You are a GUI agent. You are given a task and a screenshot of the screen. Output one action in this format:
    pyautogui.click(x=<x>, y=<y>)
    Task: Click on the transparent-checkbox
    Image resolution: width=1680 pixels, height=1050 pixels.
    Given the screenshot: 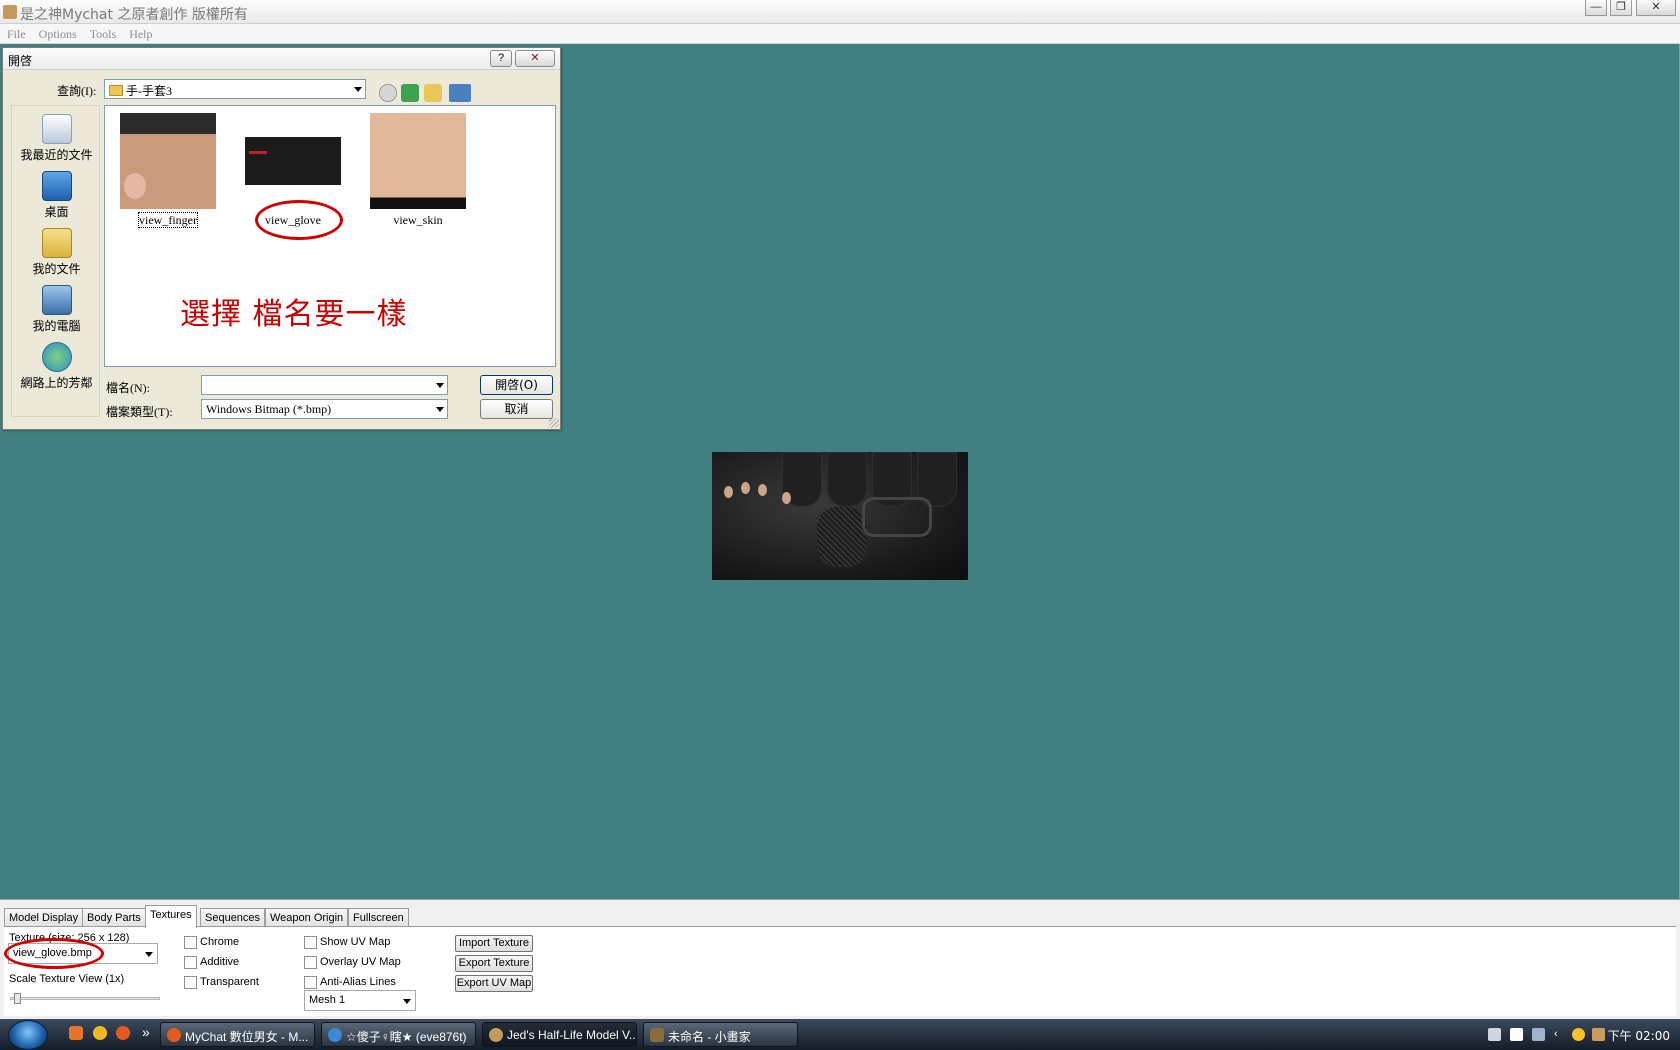 What is the action you would take?
    pyautogui.click(x=190, y=982)
    